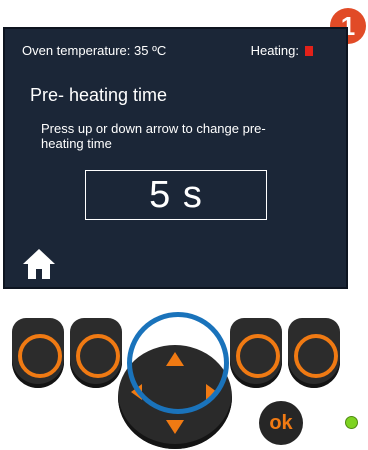 This screenshot has height=450, width=368. Describe the element at coordinates (39, 264) in the screenshot. I see `home-icon` at that location.